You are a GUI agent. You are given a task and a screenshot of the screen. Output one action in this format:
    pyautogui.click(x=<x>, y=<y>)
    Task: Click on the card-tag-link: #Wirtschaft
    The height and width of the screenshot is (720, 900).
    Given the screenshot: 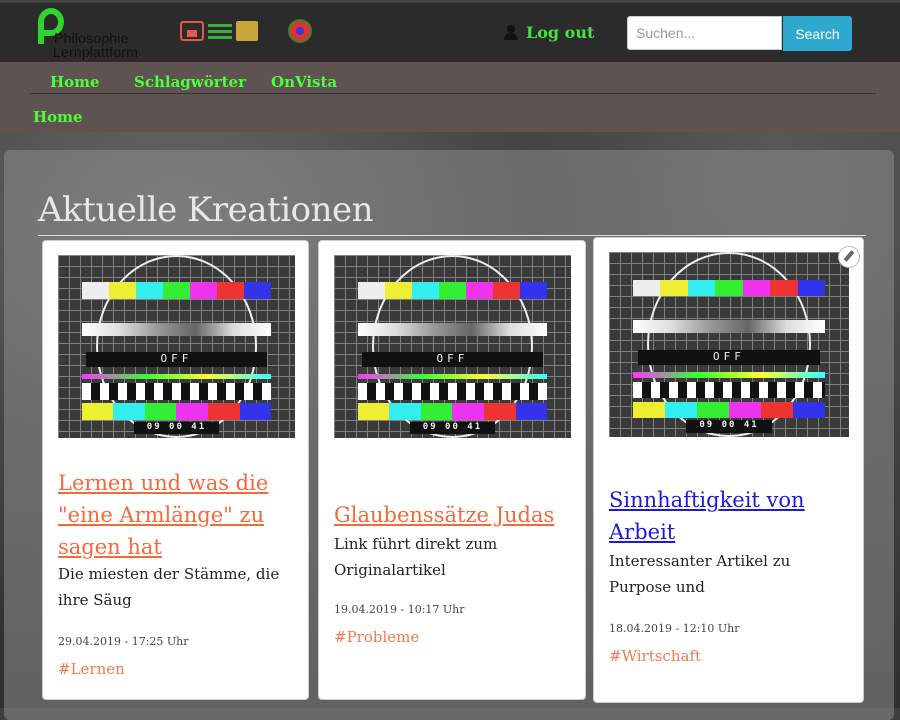 What is the action you would take?
    pyautogui.click(x=655, y=656)
    